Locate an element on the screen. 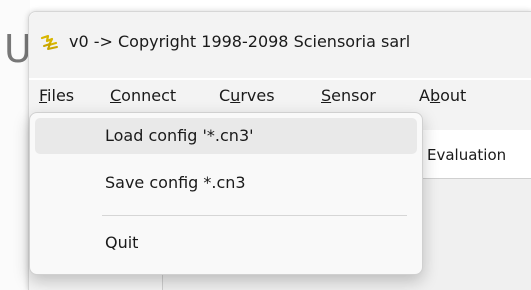 This screenshot has height=290, width=531. tab-evaluation: Evaluation is located at coordinates (466, 155).